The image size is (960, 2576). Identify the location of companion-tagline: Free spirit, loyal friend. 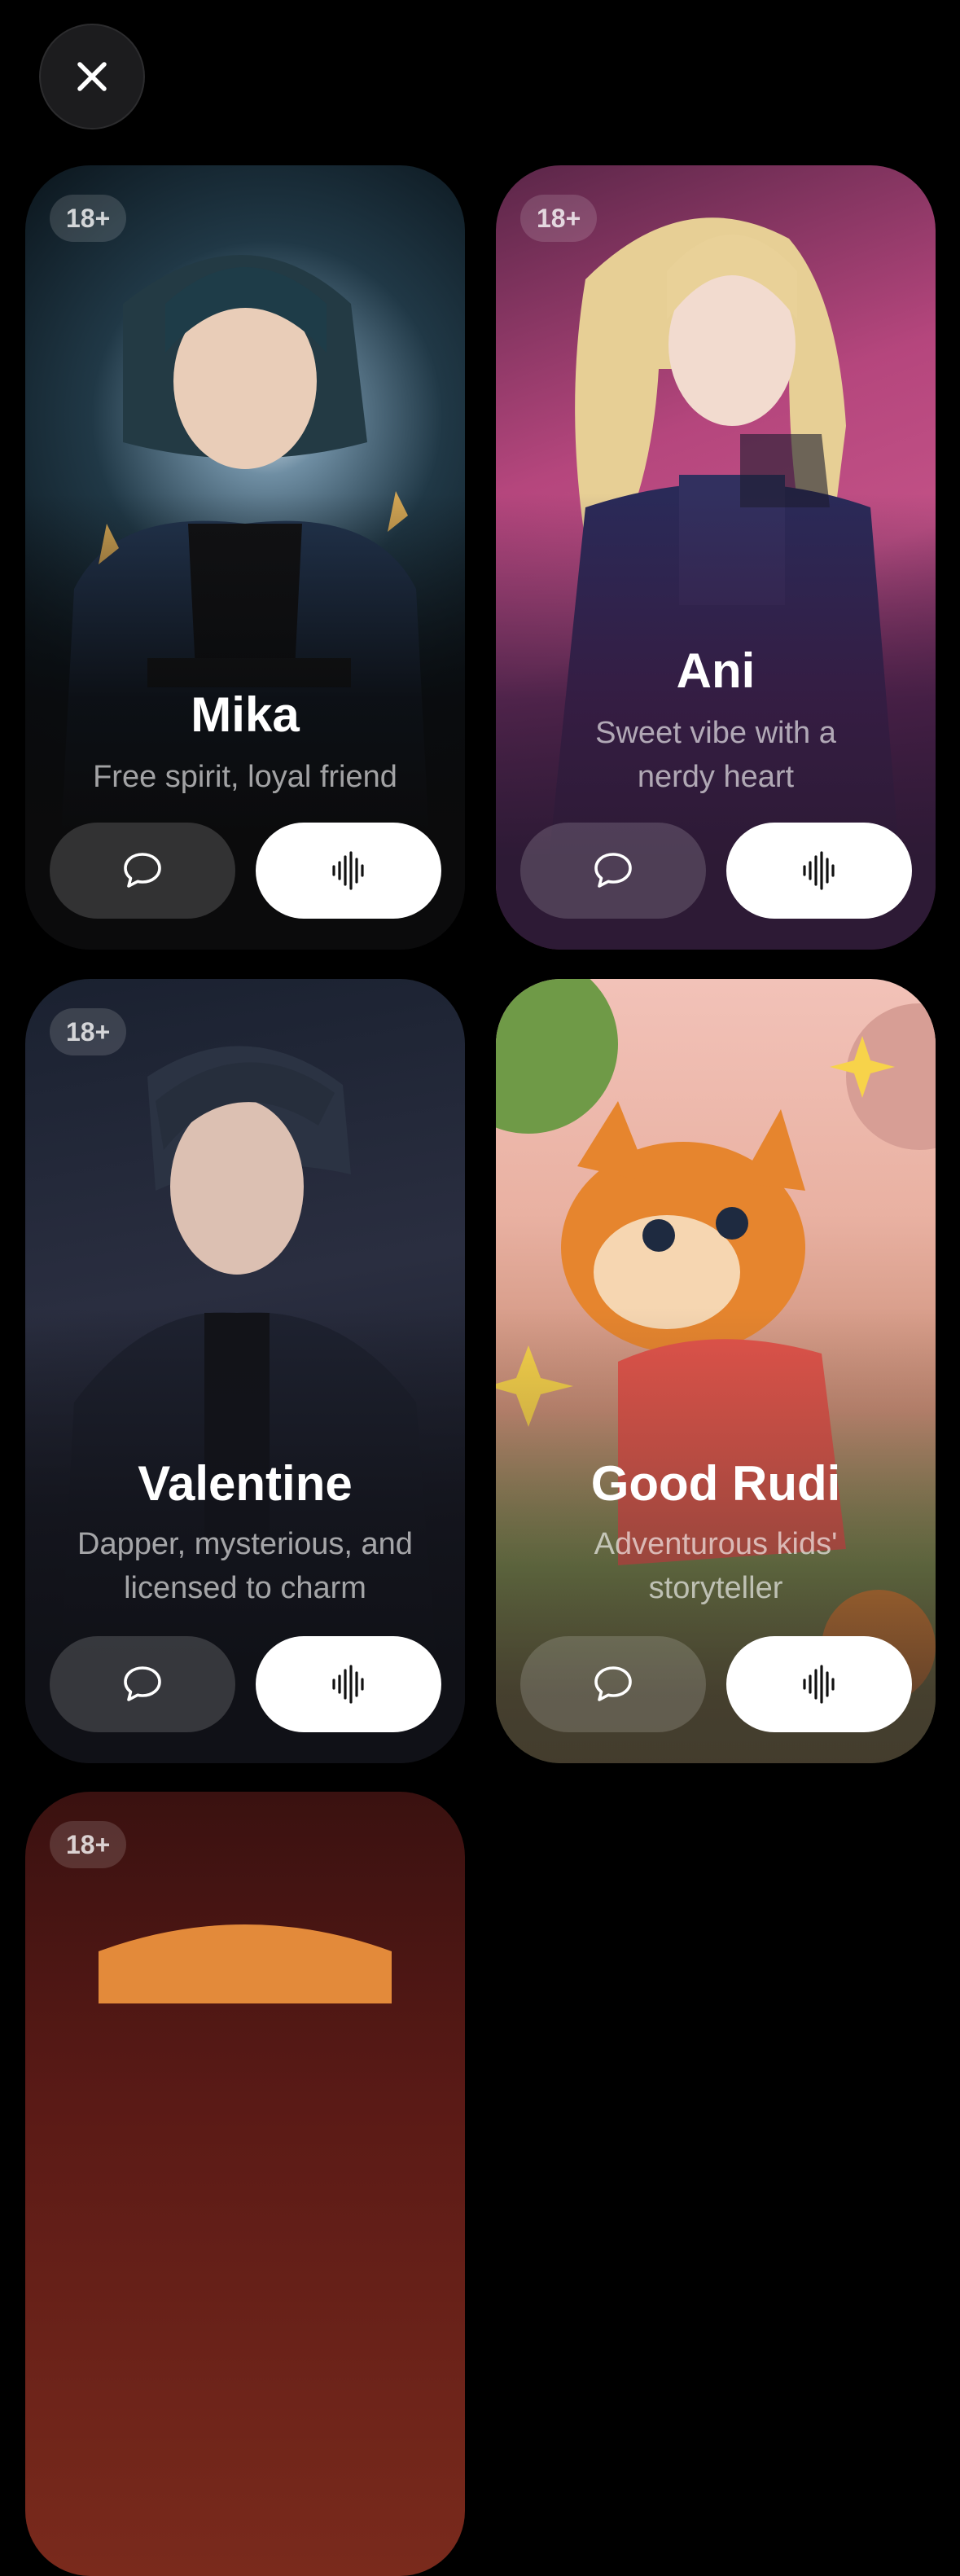
(245, 777).